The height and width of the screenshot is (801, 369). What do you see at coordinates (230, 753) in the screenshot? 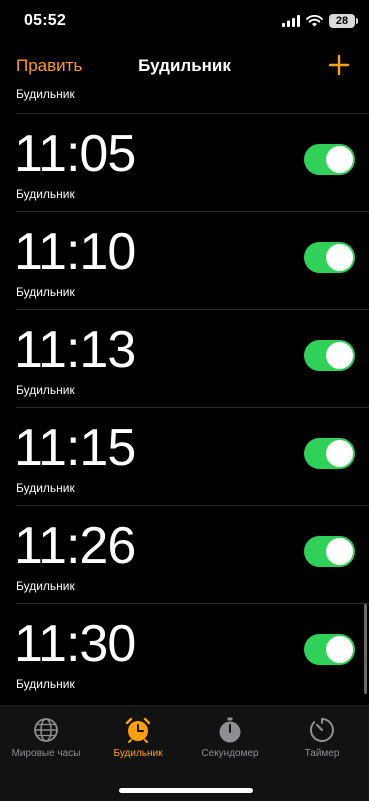
I see `tab-label: Секундомер` at bounding box center [230, 753].